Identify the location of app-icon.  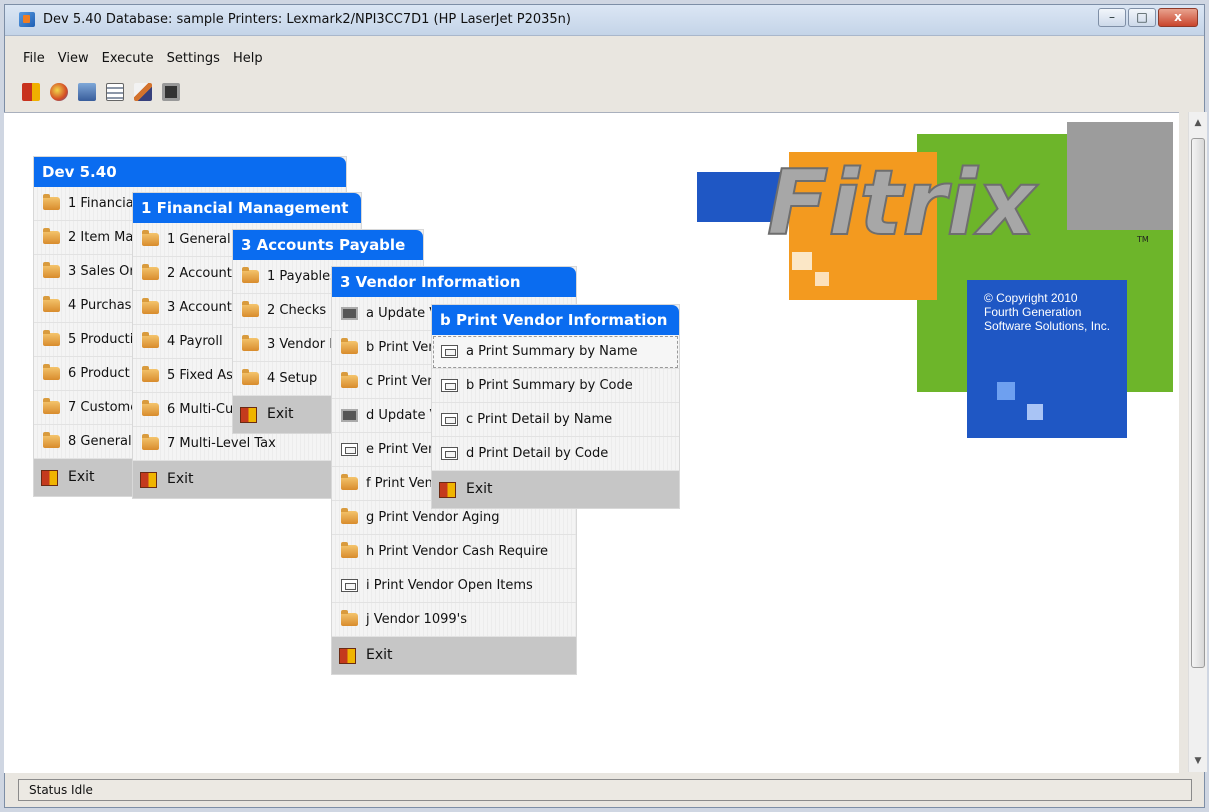
(27, 19).